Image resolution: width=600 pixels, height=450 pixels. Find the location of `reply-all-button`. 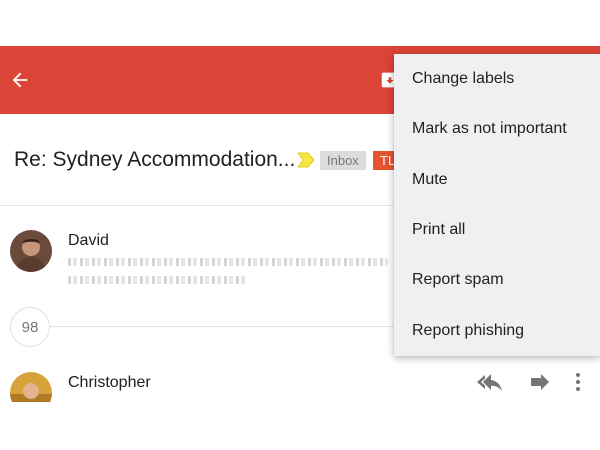

reply-all-button is located at coordinates (490, 382).